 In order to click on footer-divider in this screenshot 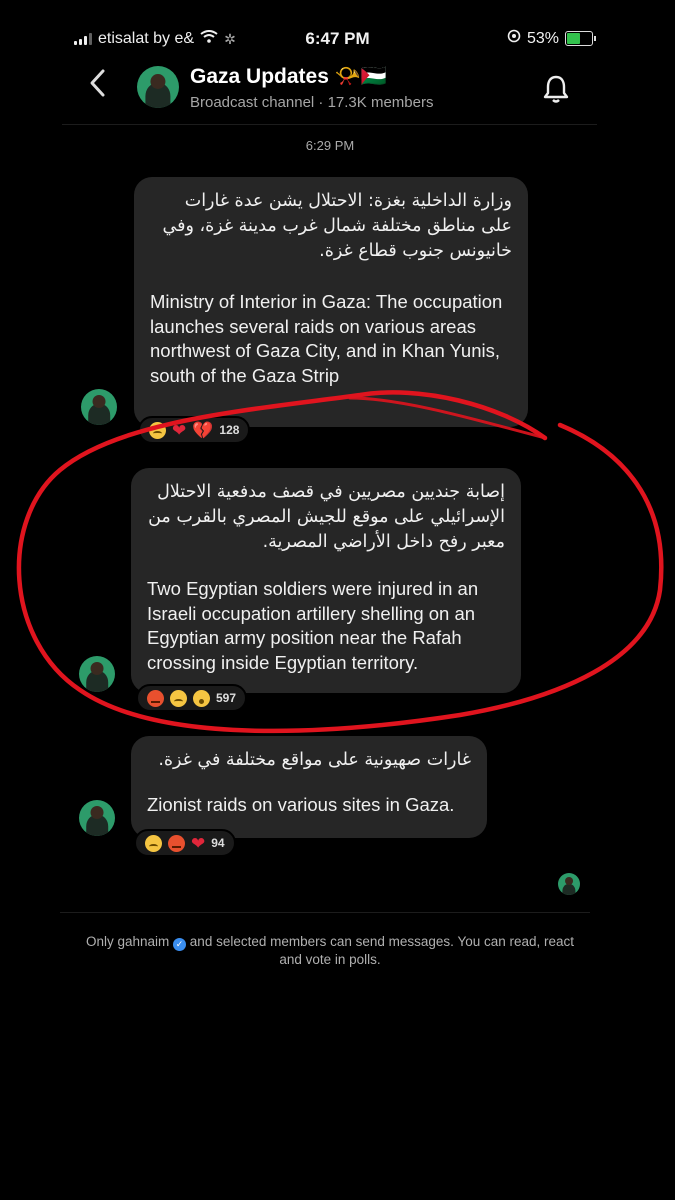, I will do `click(325, 912)`.